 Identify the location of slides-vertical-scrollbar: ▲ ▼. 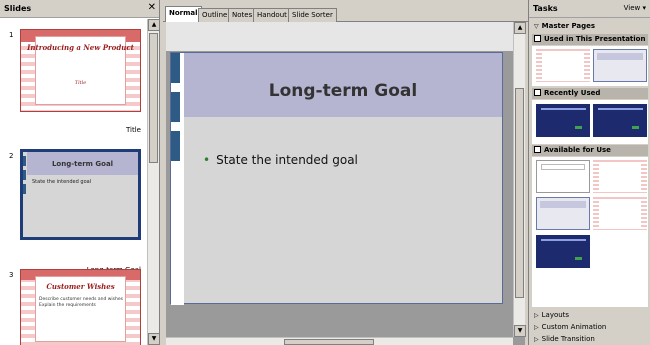
(153, 182).